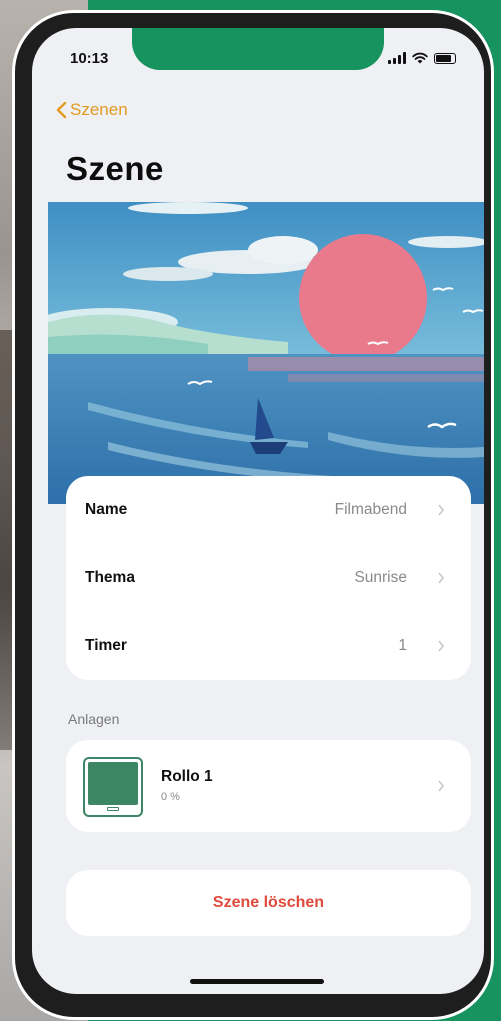 Image resolution: width=501 pixels, height=1021 pixels. What do you see at coordinates (445, 58) in the screenshot?
I see `battery-icon` at bounding box center [445, 58].